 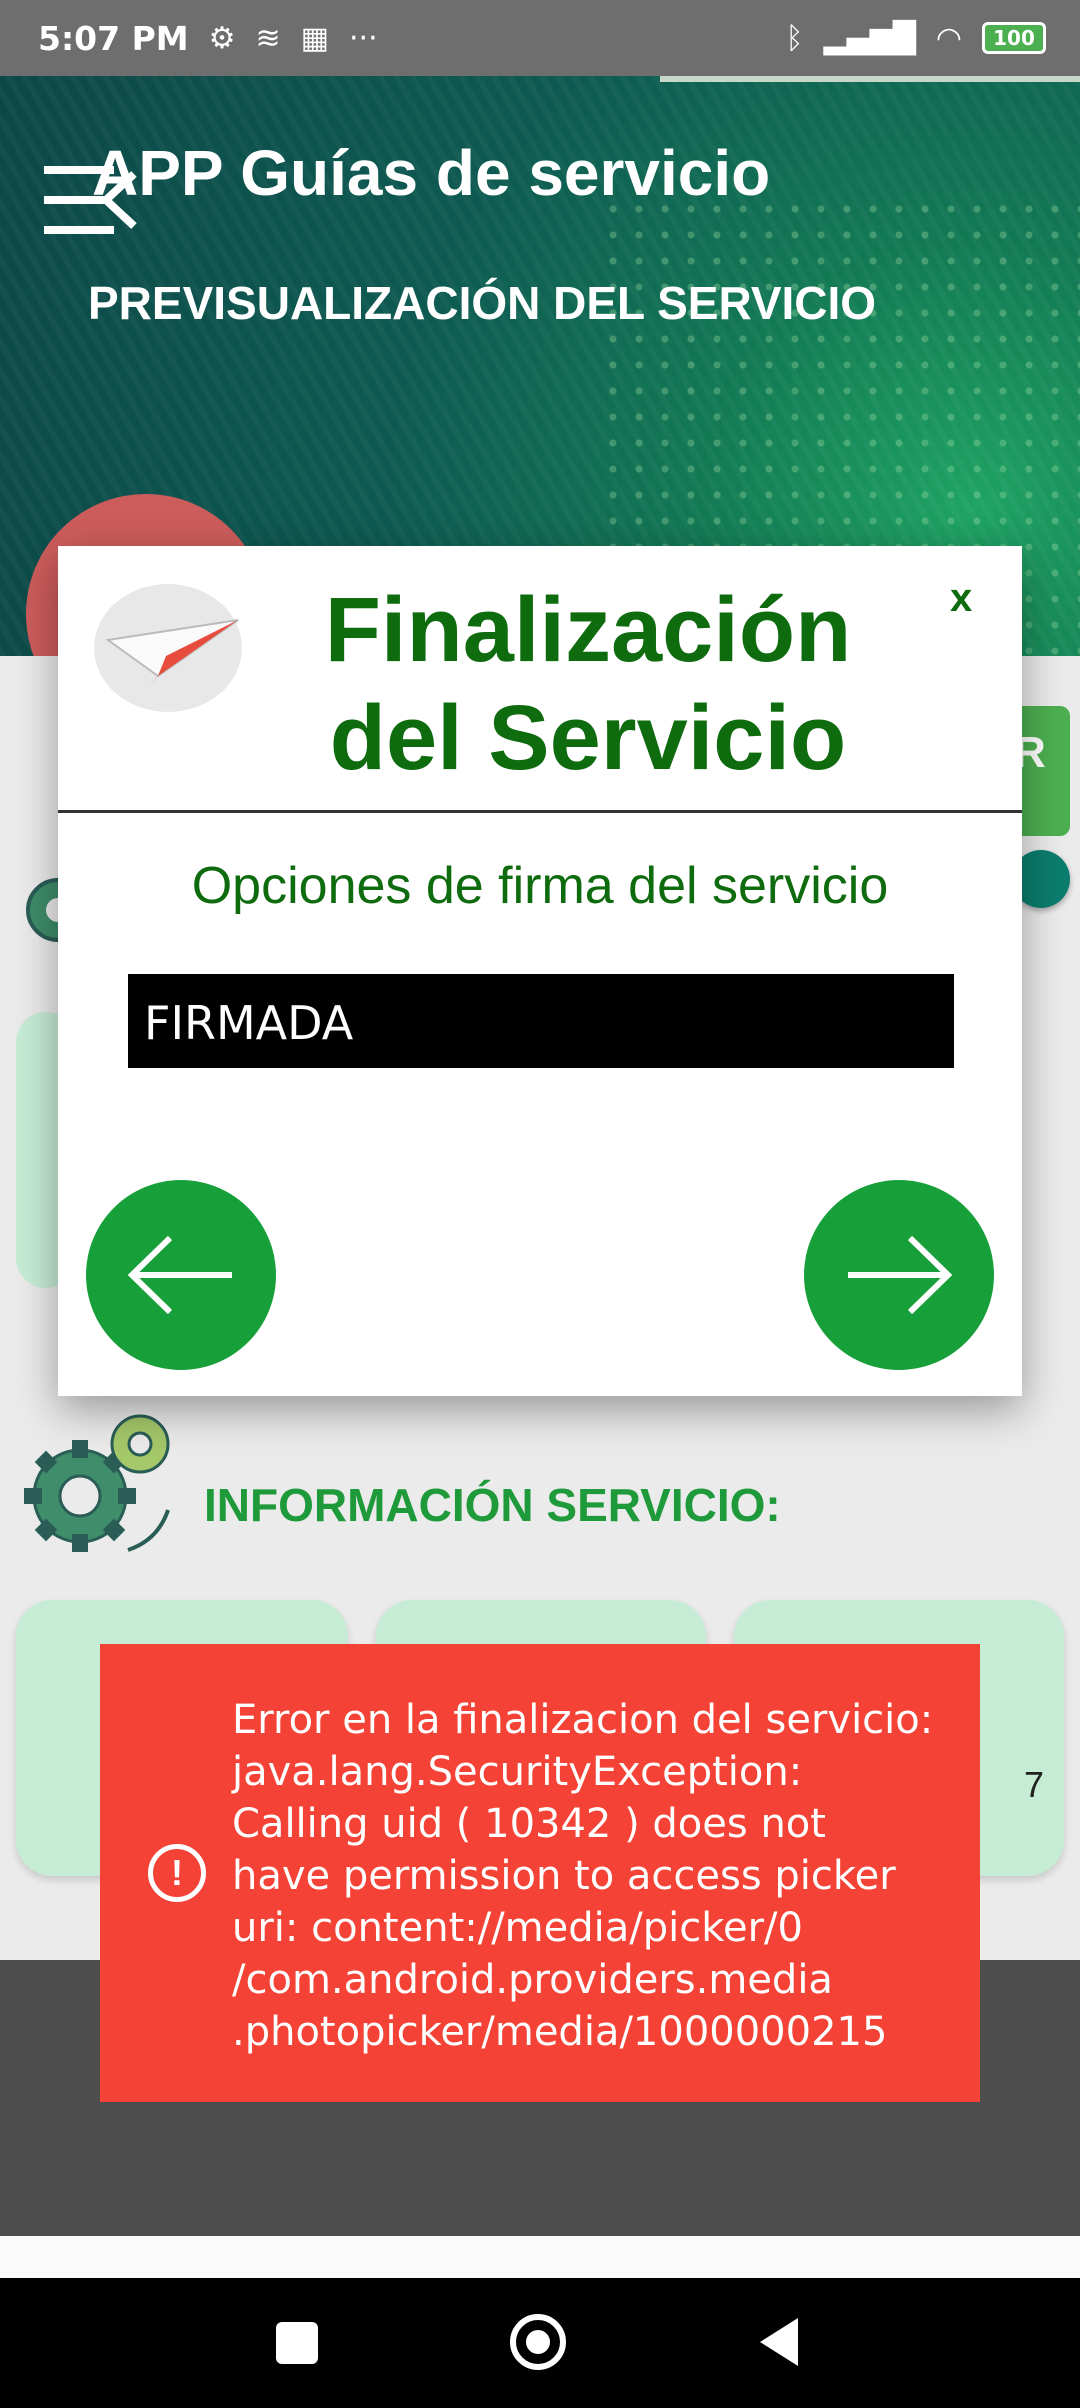 I want to click on calendar-icon: ▦, so click(x=315, y=38).